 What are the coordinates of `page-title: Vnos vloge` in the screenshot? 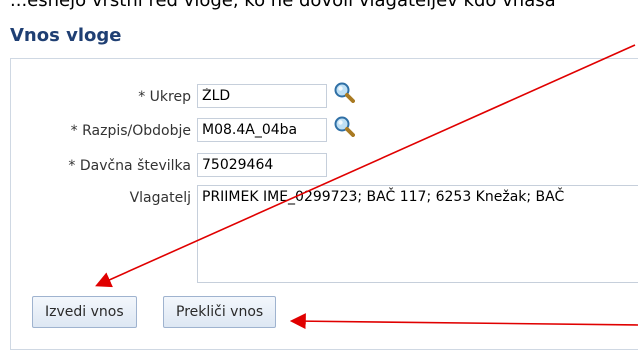 It's located at (66, 35).